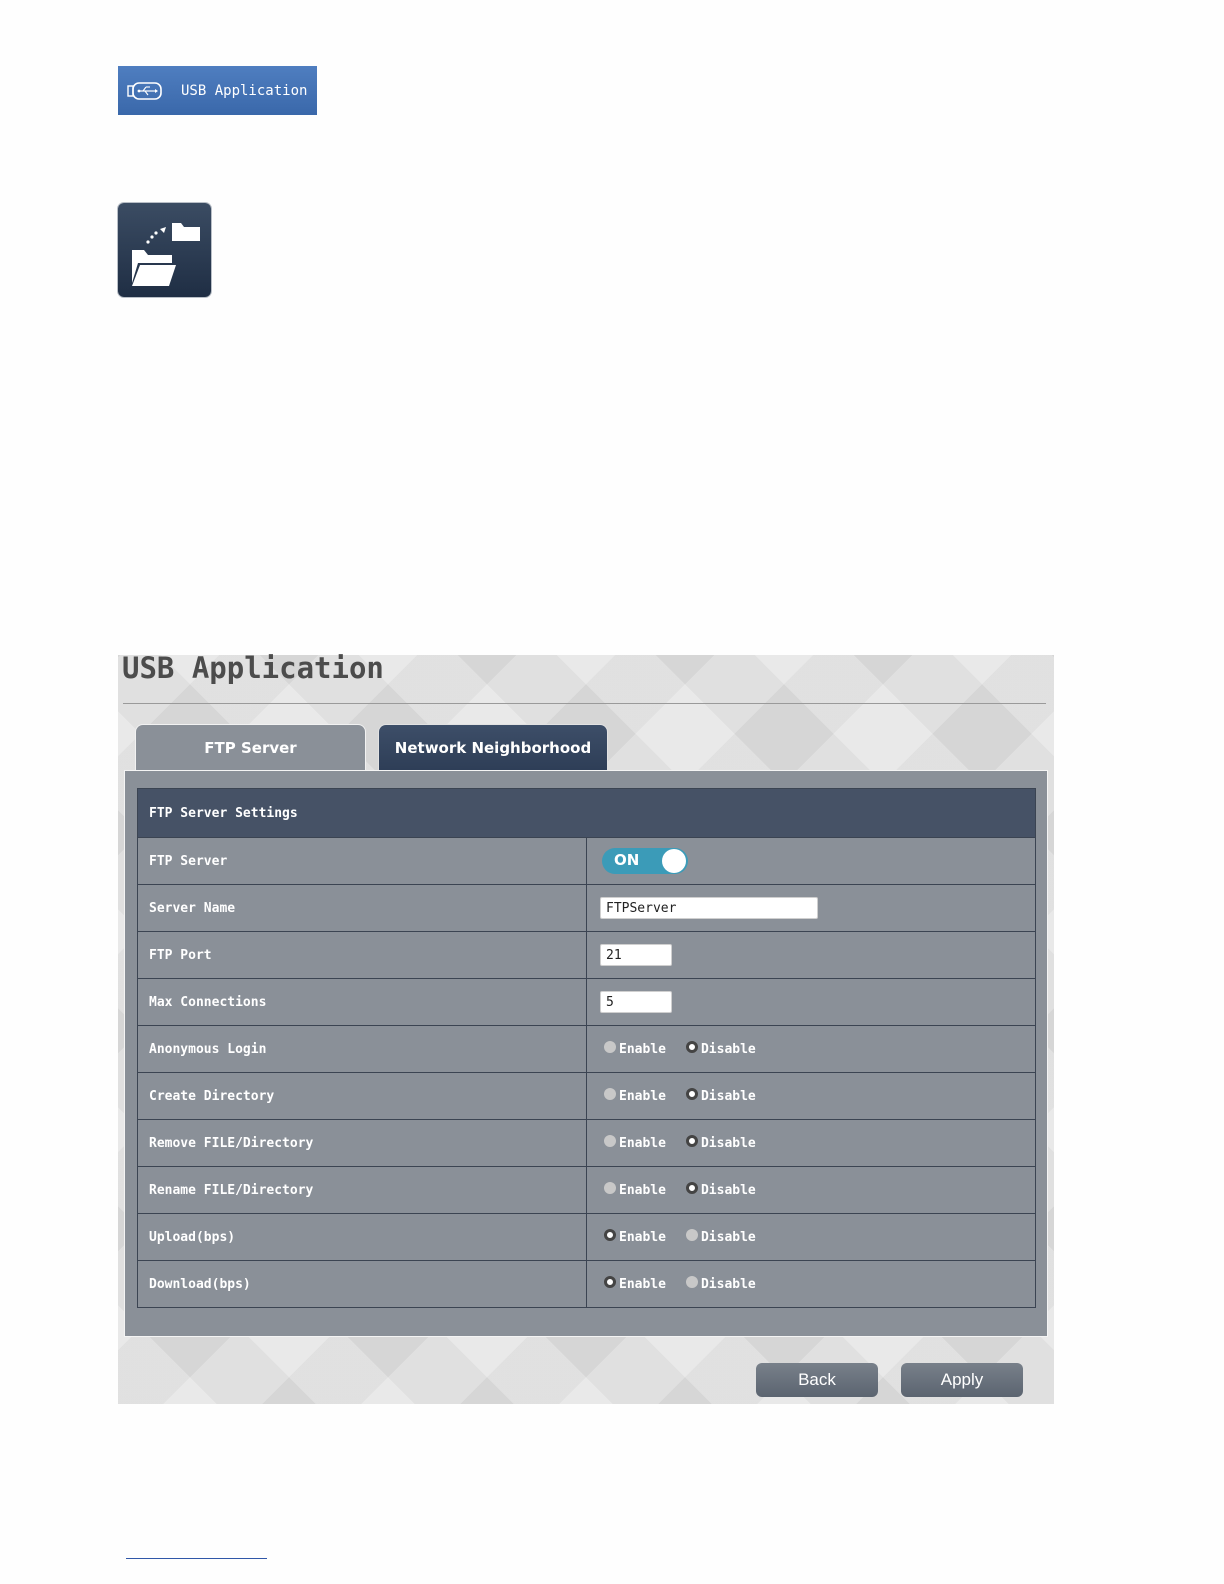  Describe the element at coordinates (362, 908) in the screenshot. I see `row-label: Server Name` at that location.